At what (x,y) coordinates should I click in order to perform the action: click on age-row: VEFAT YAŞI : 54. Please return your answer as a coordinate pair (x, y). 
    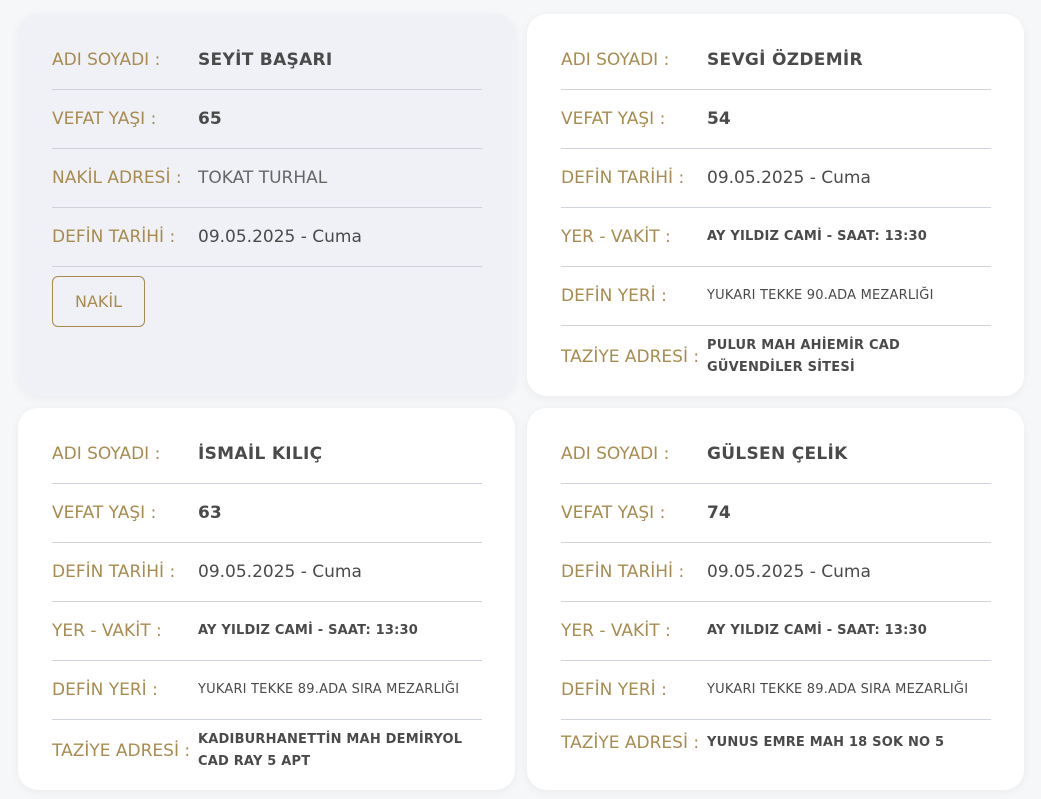
    Looking at the image, I should click on (776, 119).